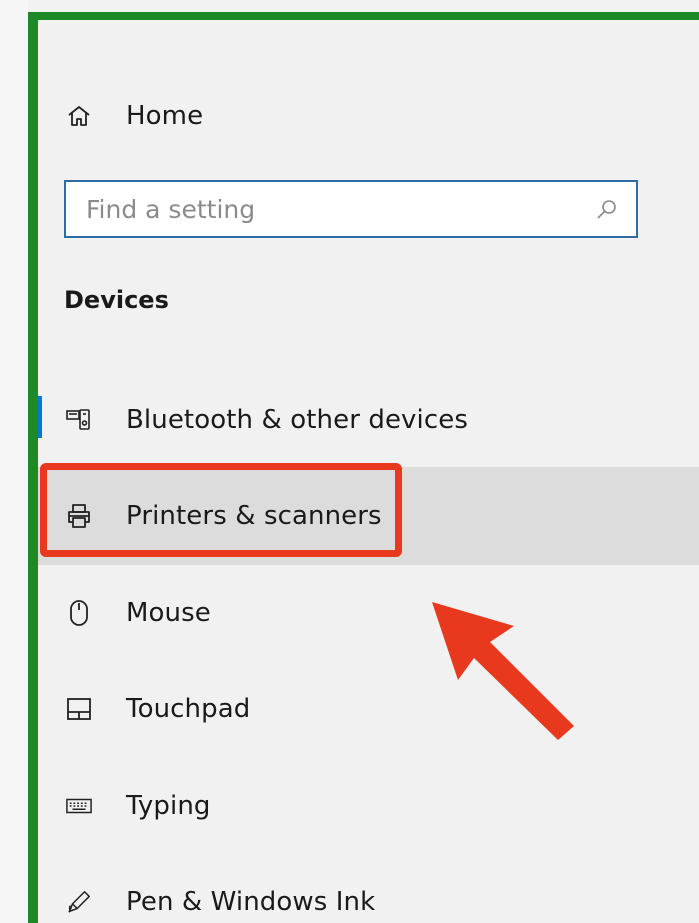 This screenshot has height=923, width=699. I want to click on section-title: Devices, so click(116, 300).